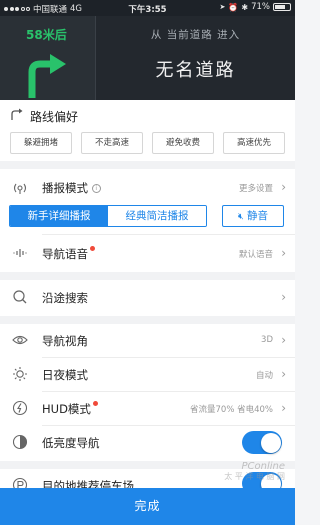  I want to click on alarm-icon: ⏰, so click(233, 7).